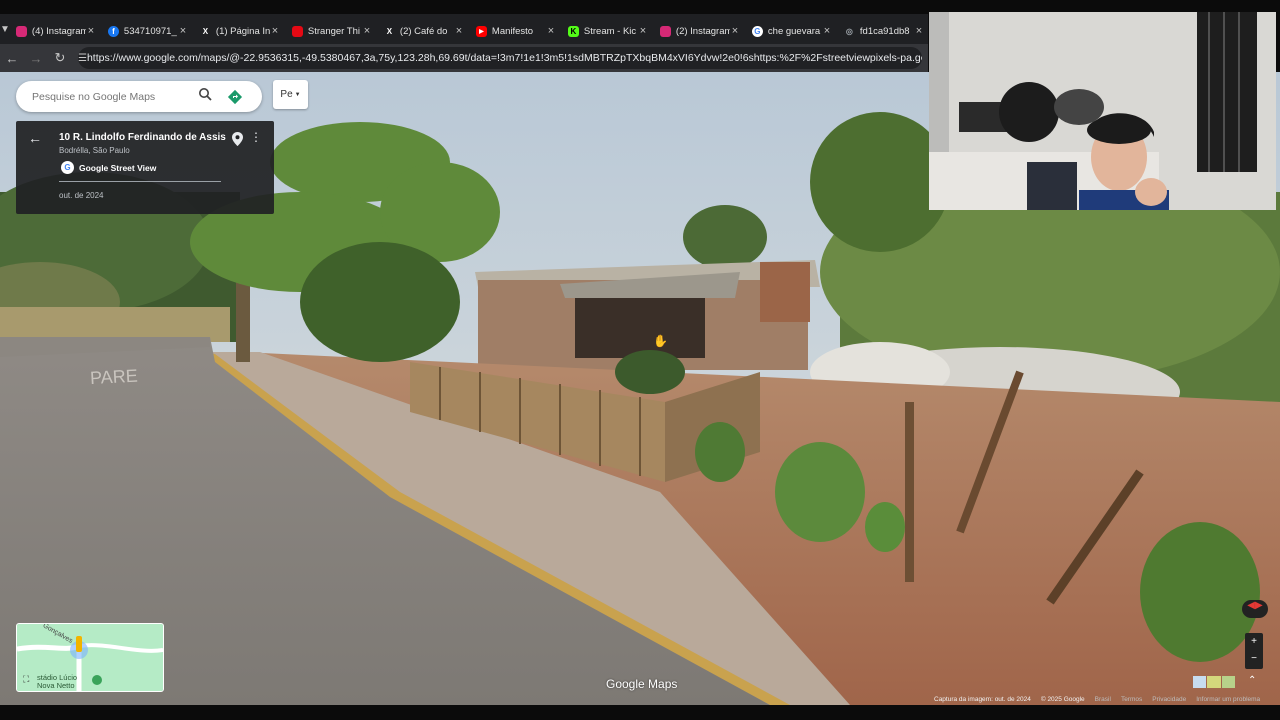  What do you see at coordinates (1228, 682) in the screenshot?
I see `terrain-thumbnail` at bounding box center [1228, 682].